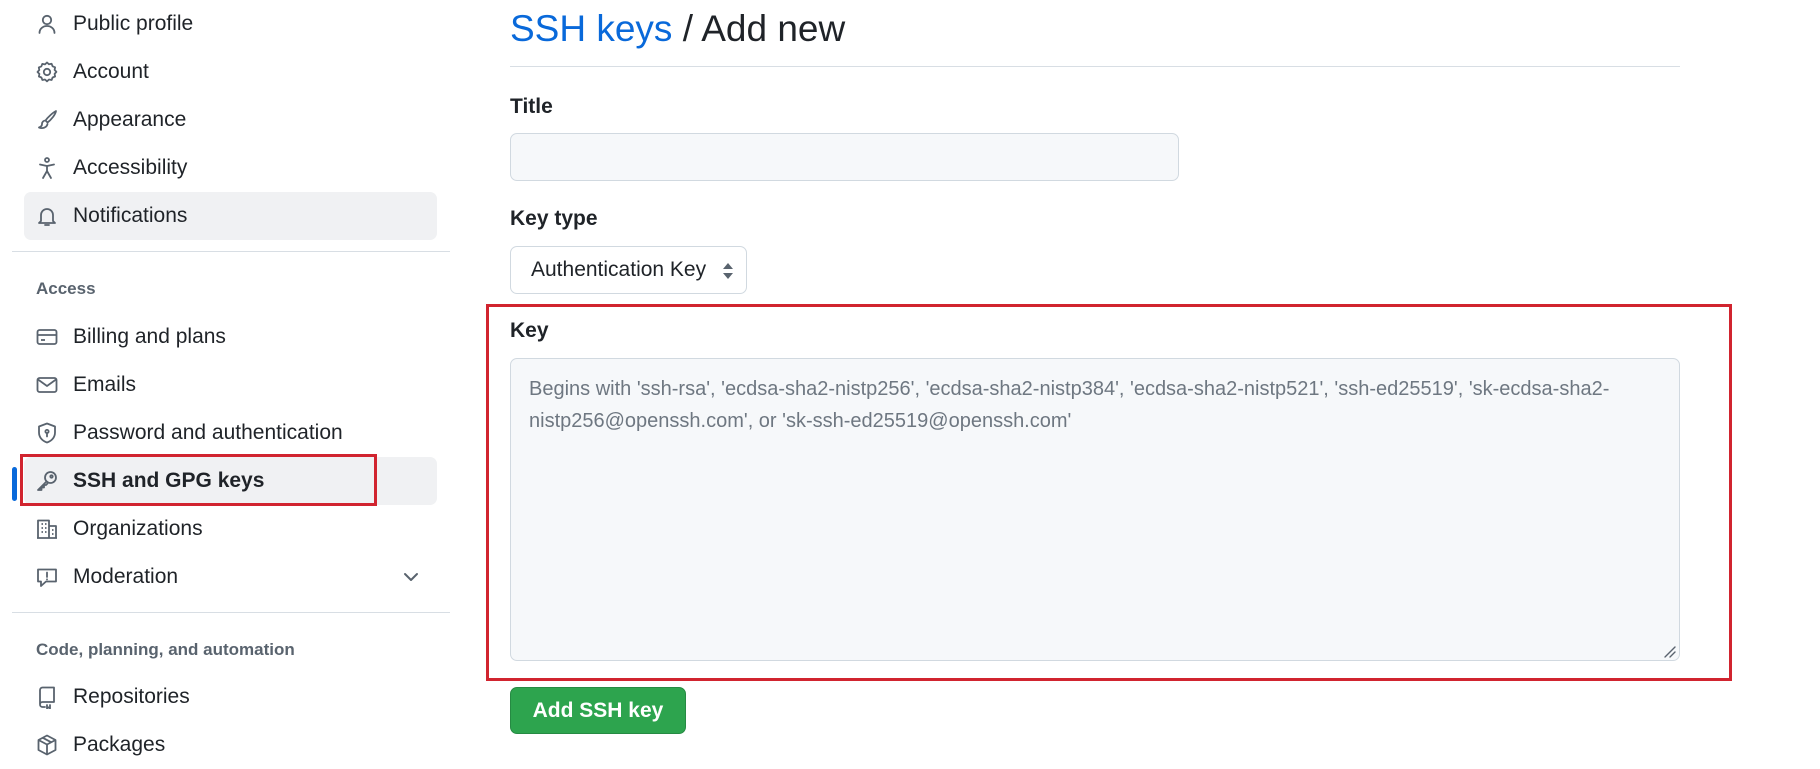 The image size is (1820, 769). I want to click on accessibility-icon, so click(47, 168).